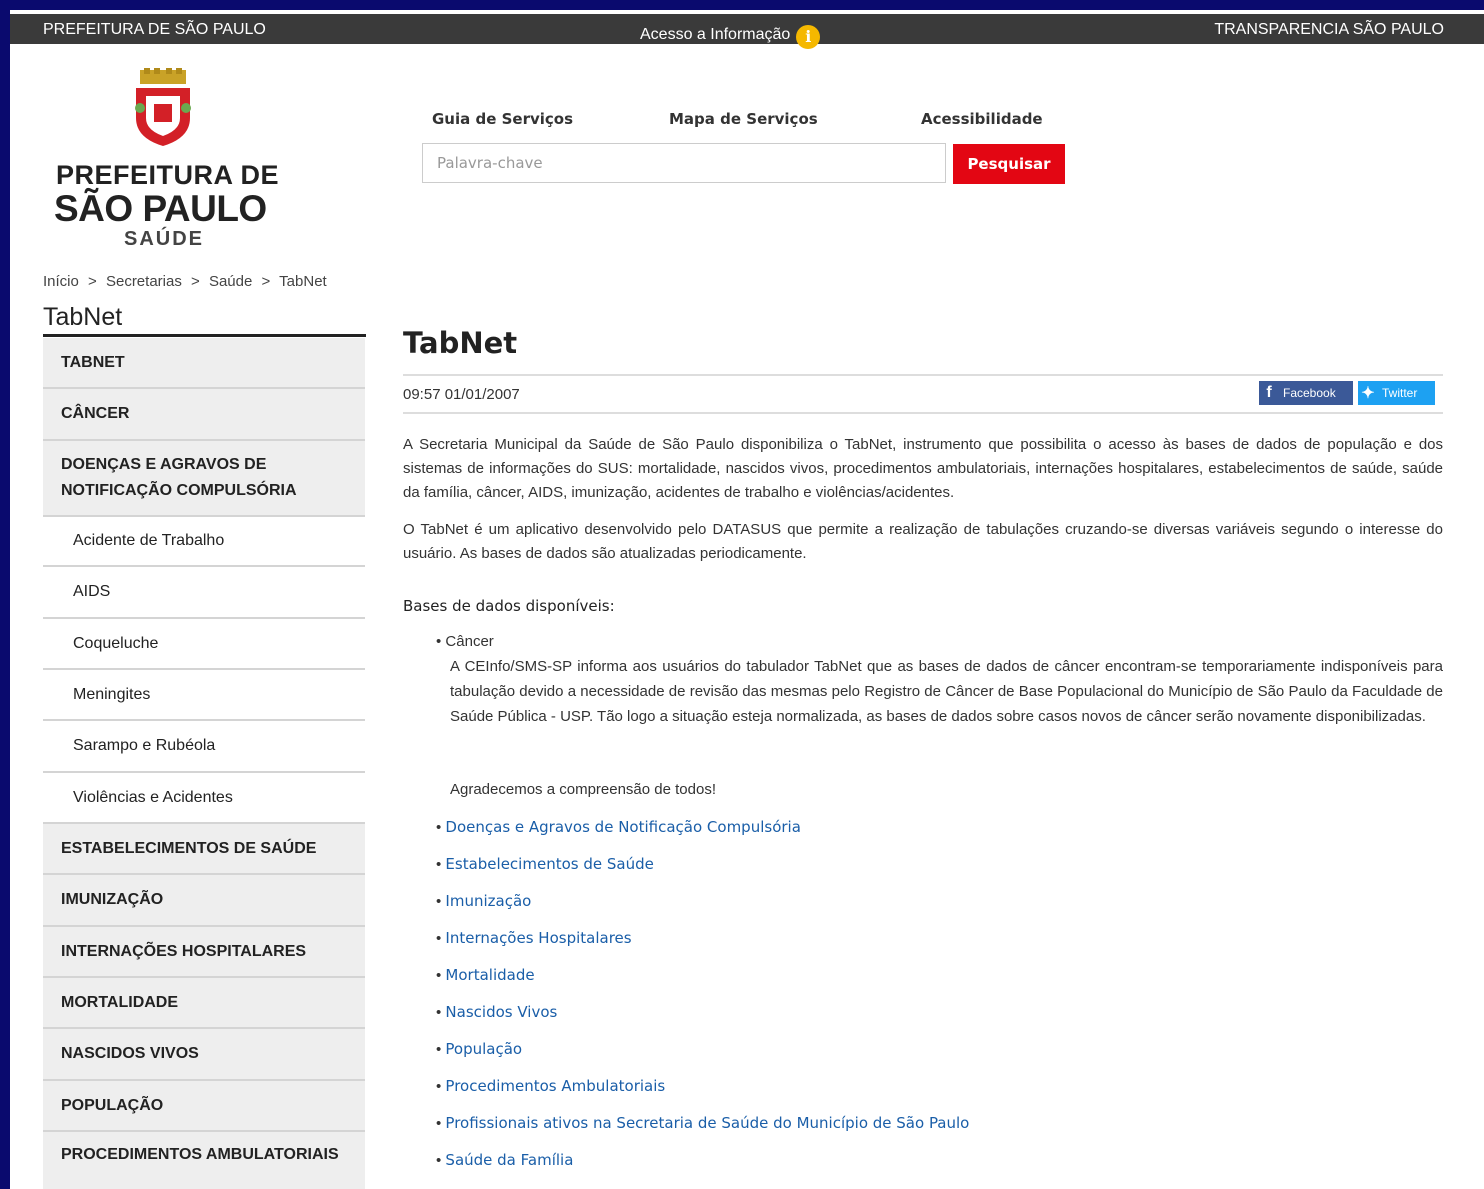 Image resolution: width=1484 pixels, height=1189 pixels. What do you see at coordinates (204, 952) in the screenshot?
I see `sidebar-item-internacoes: INTERNAÇÕES HOSPITALARES` at bounding box center [204, 952].